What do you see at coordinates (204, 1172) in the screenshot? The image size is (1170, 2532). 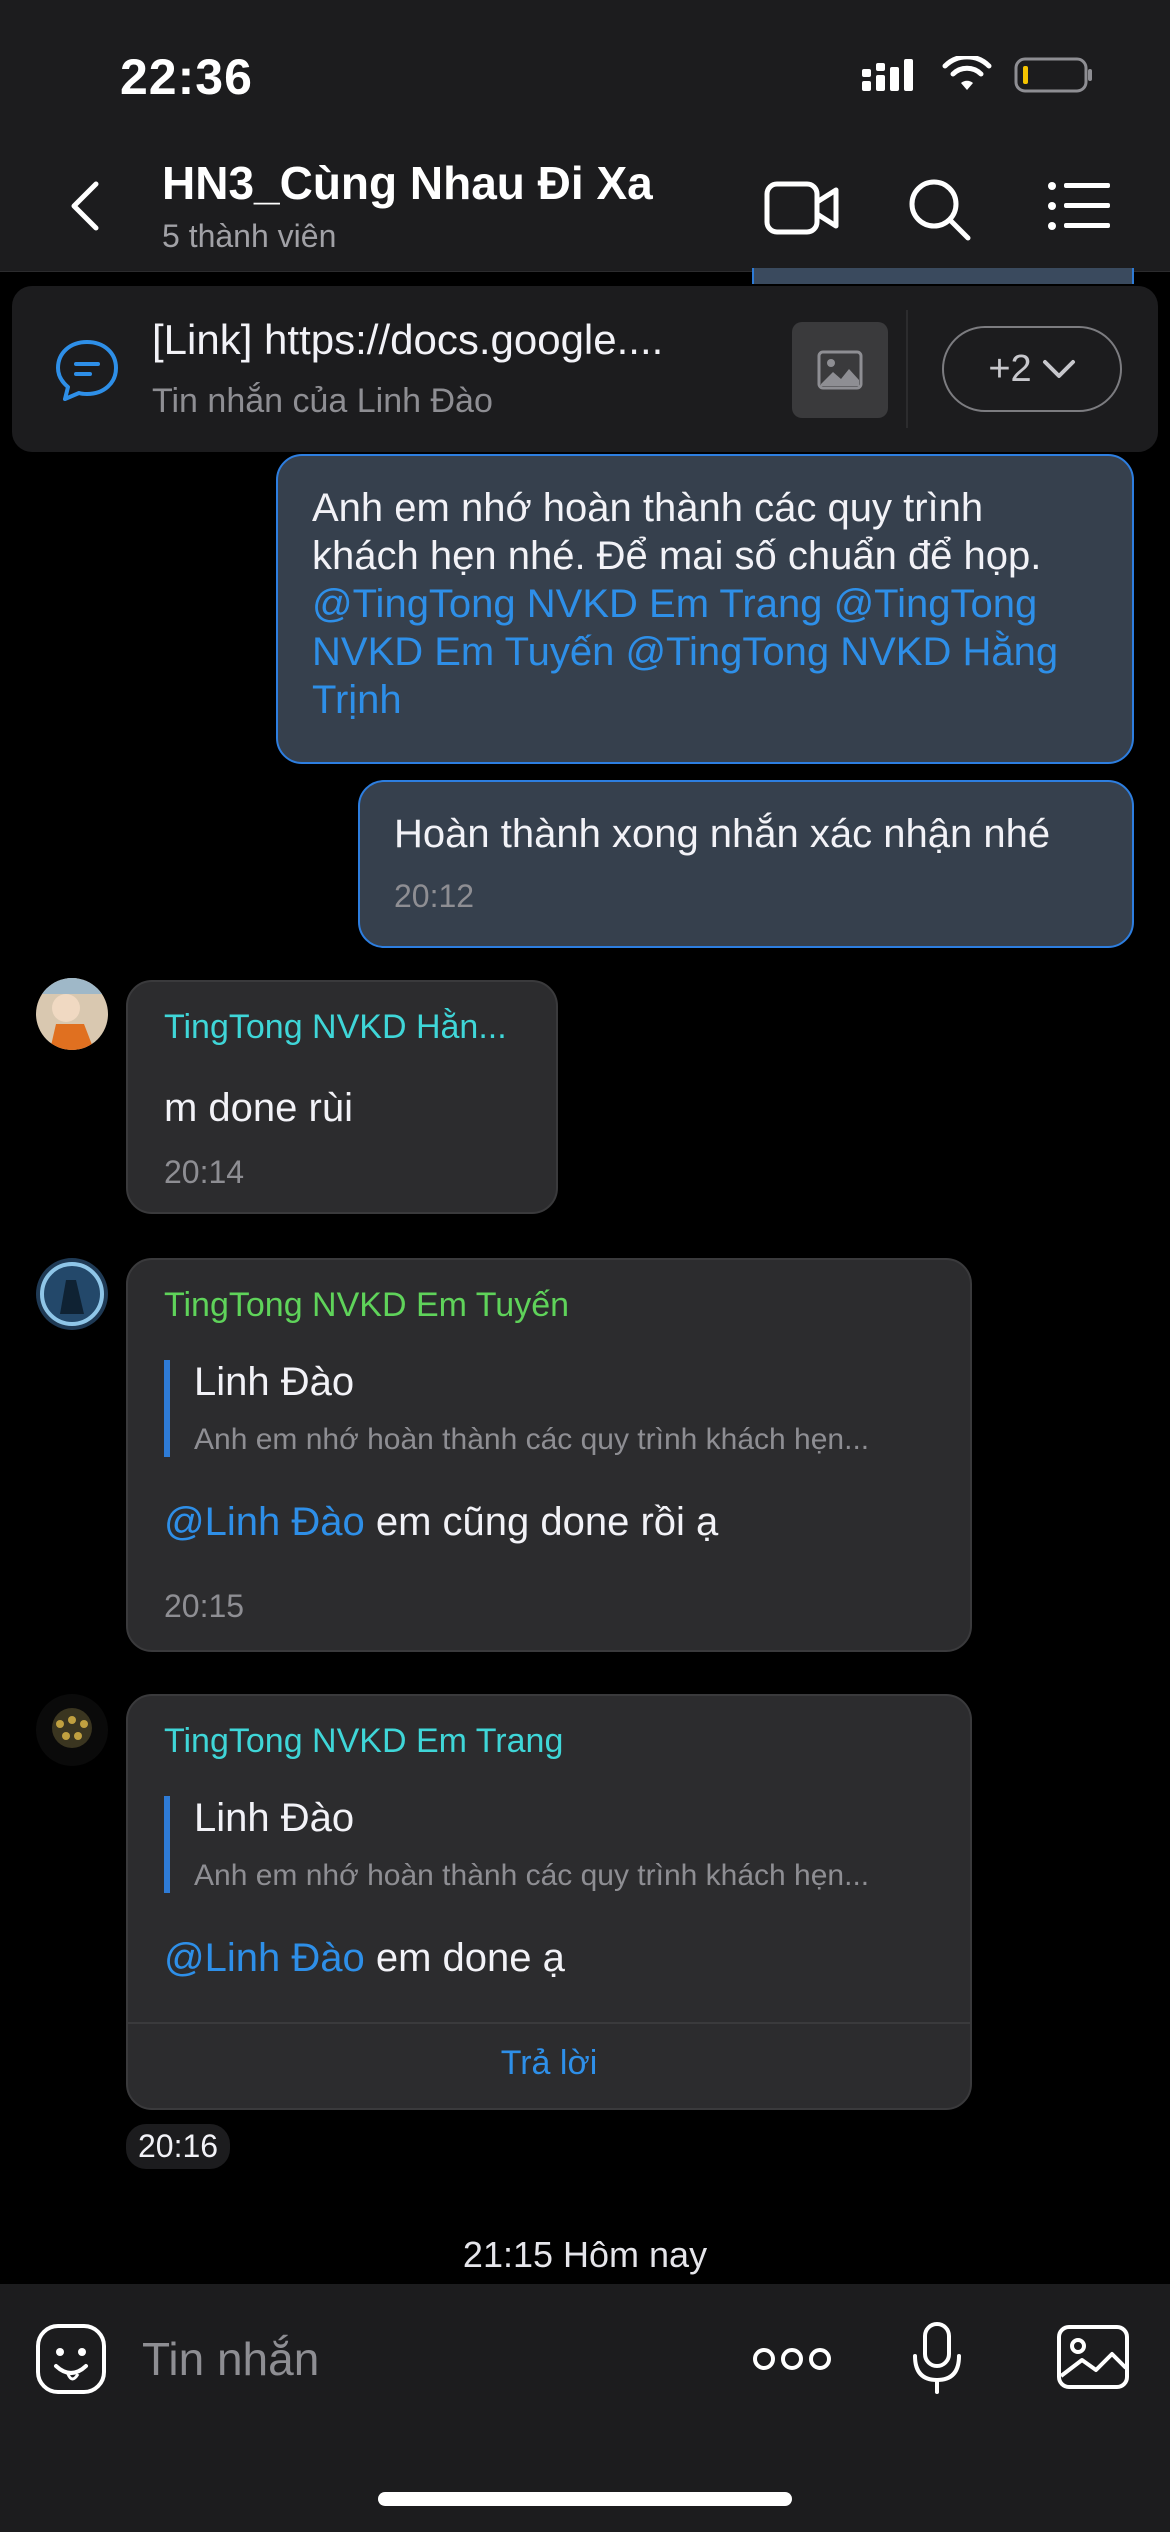 I see `message-time: 20:14` at bounding box center [204, 1172].